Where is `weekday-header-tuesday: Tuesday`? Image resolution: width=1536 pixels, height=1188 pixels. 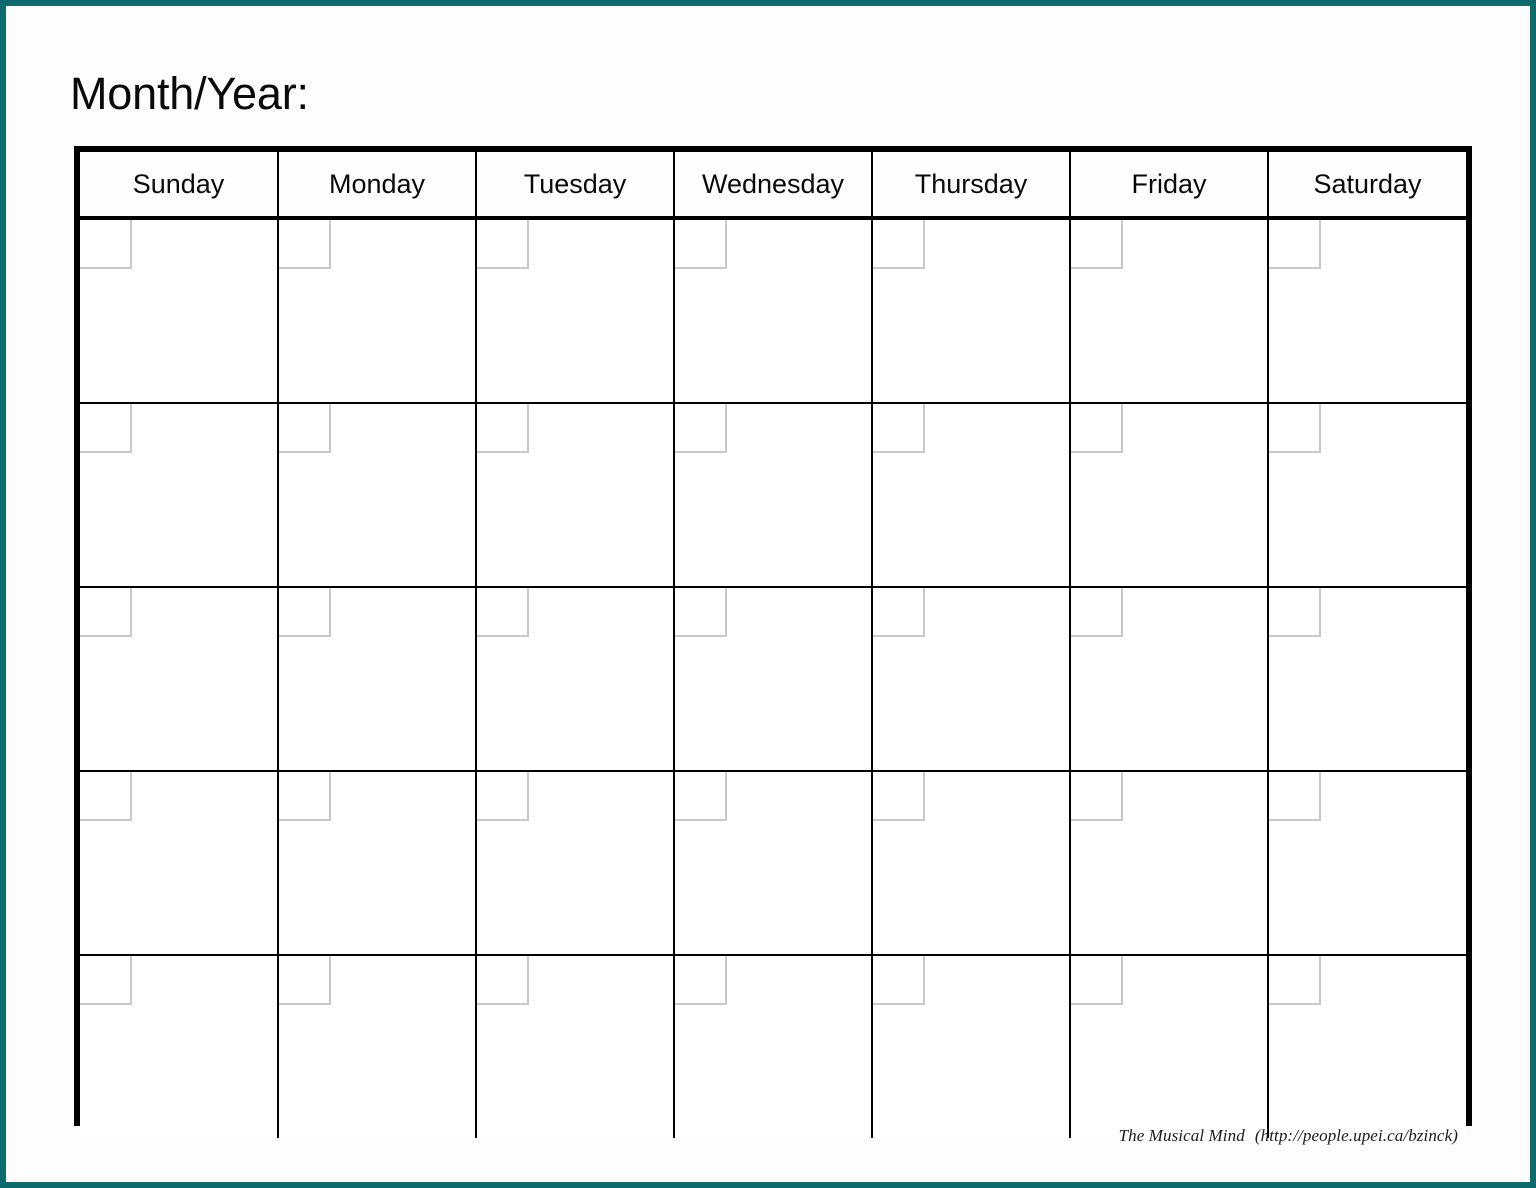
weekday-header-tuesday: Tuesday is located at coordinates (575, 186).